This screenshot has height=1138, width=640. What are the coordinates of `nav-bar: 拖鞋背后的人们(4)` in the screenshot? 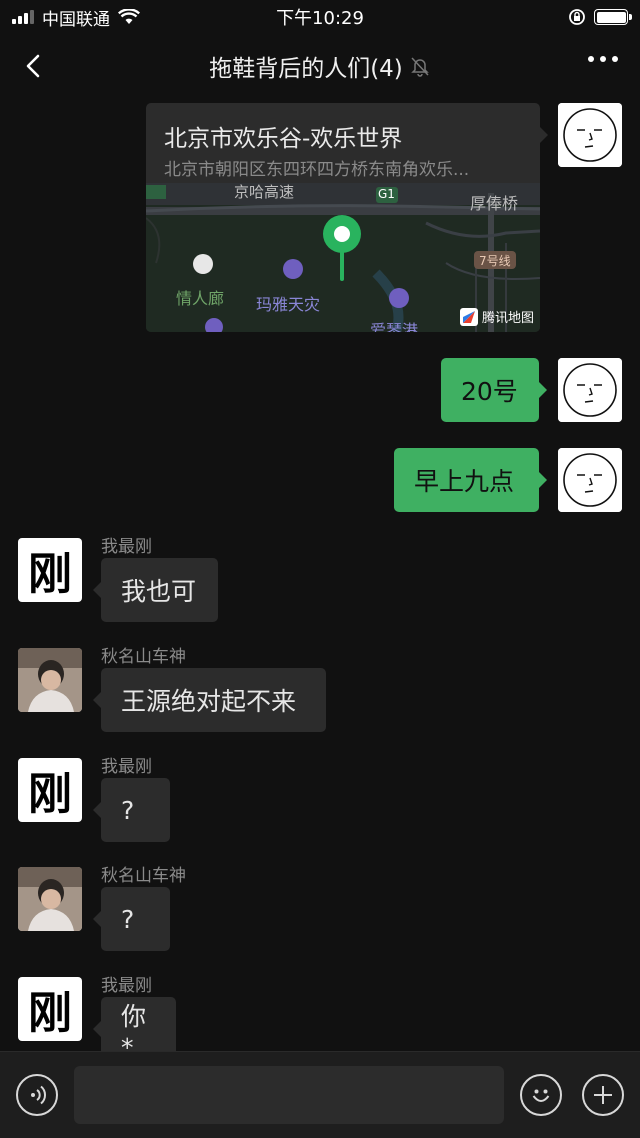 It's located at (320, 66).